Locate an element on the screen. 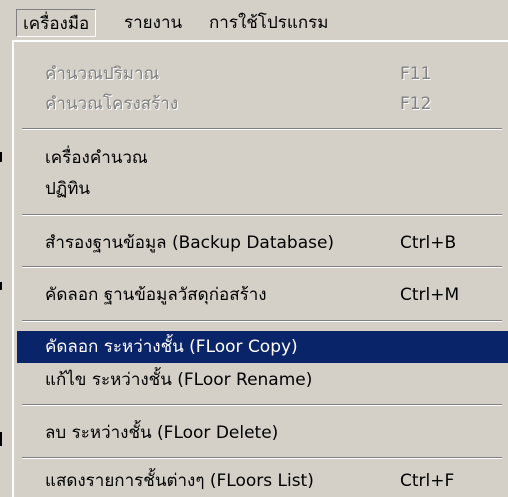  menu-item-shortcut: F11 is located at coordinates (416, 74).